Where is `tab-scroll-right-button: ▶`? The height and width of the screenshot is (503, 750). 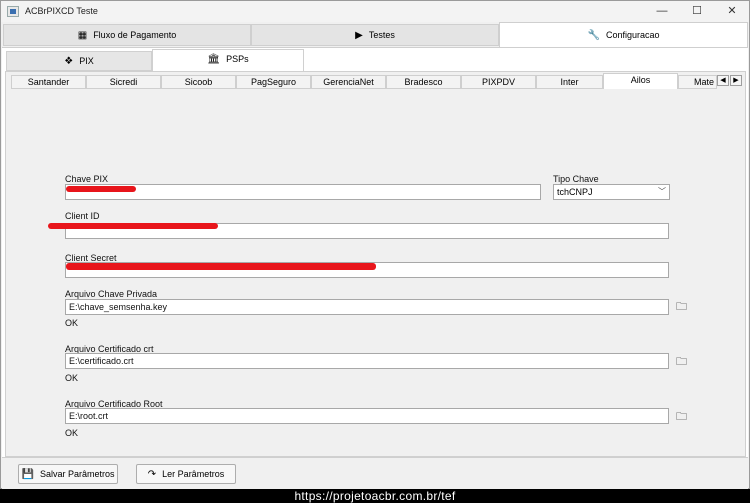
tab-scroll-right-button: ▶ is located at coordinates (736, 80).